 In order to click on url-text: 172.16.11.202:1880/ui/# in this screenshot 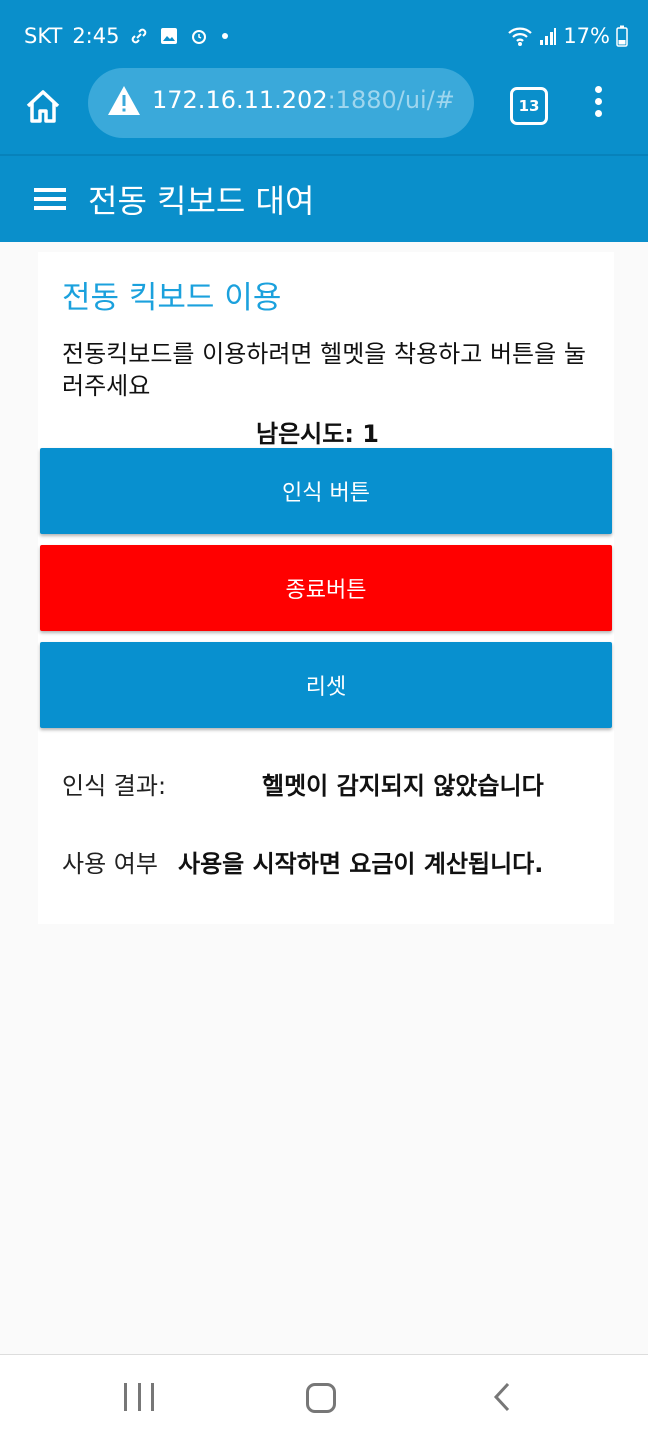, I will do `click(303, 100)`.